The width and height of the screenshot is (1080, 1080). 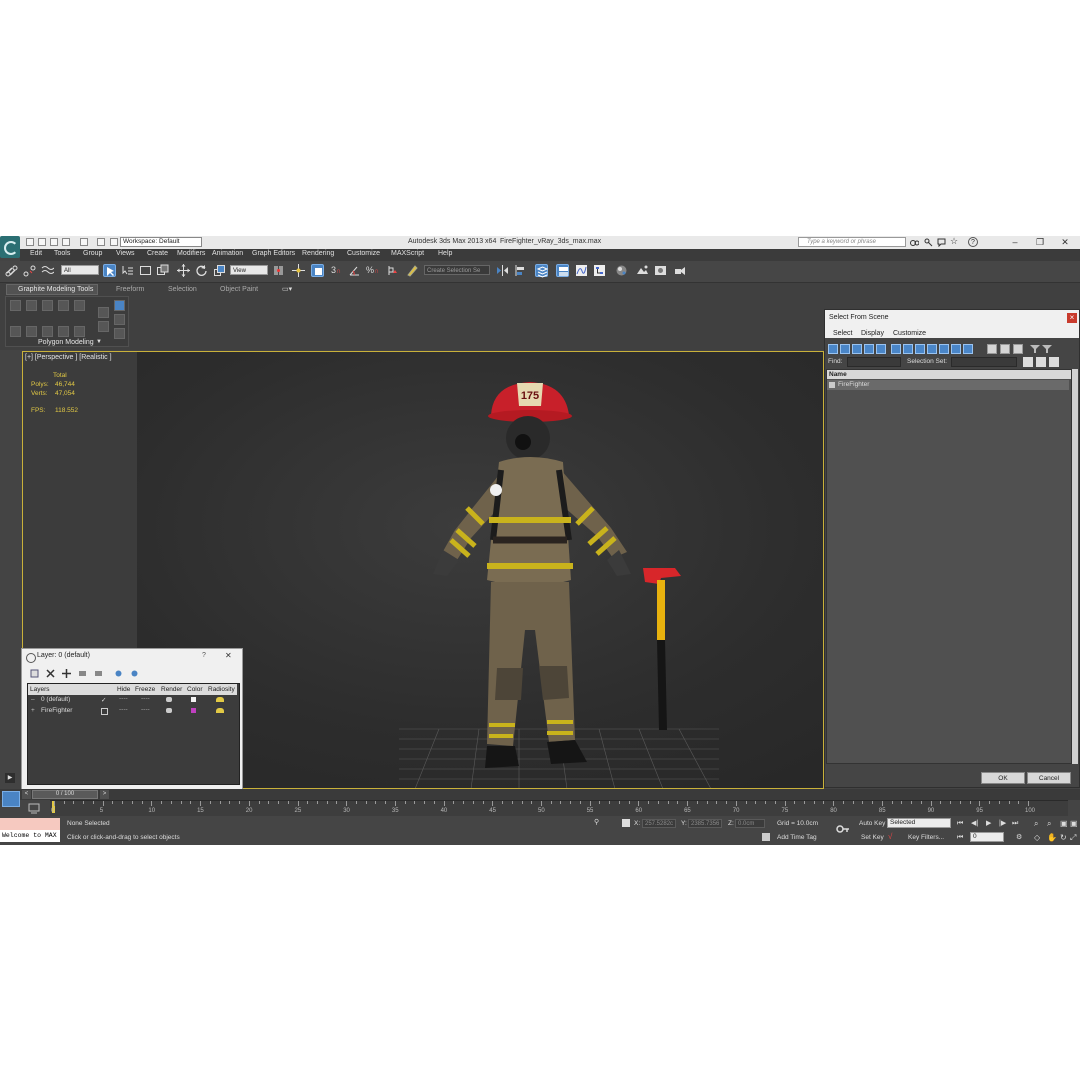 I want to click on percent-snap-icon: %∩, so click(x=372, y=270).